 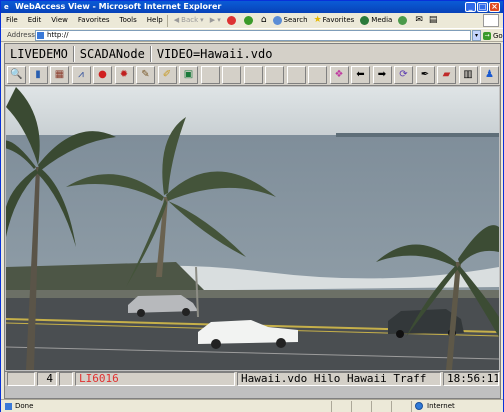 What do you see at coordinates (215, 20) in the screenshot?
I see `forward-button: ▶ ▾` at bounding box center [215, 20].